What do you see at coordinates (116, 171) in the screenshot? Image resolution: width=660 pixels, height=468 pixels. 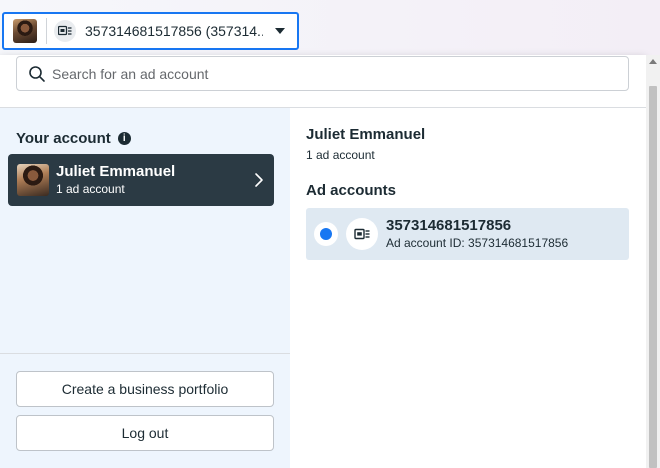 I see `account-card-name: Juliet Emmanuel` at bounding box center [116, 171].